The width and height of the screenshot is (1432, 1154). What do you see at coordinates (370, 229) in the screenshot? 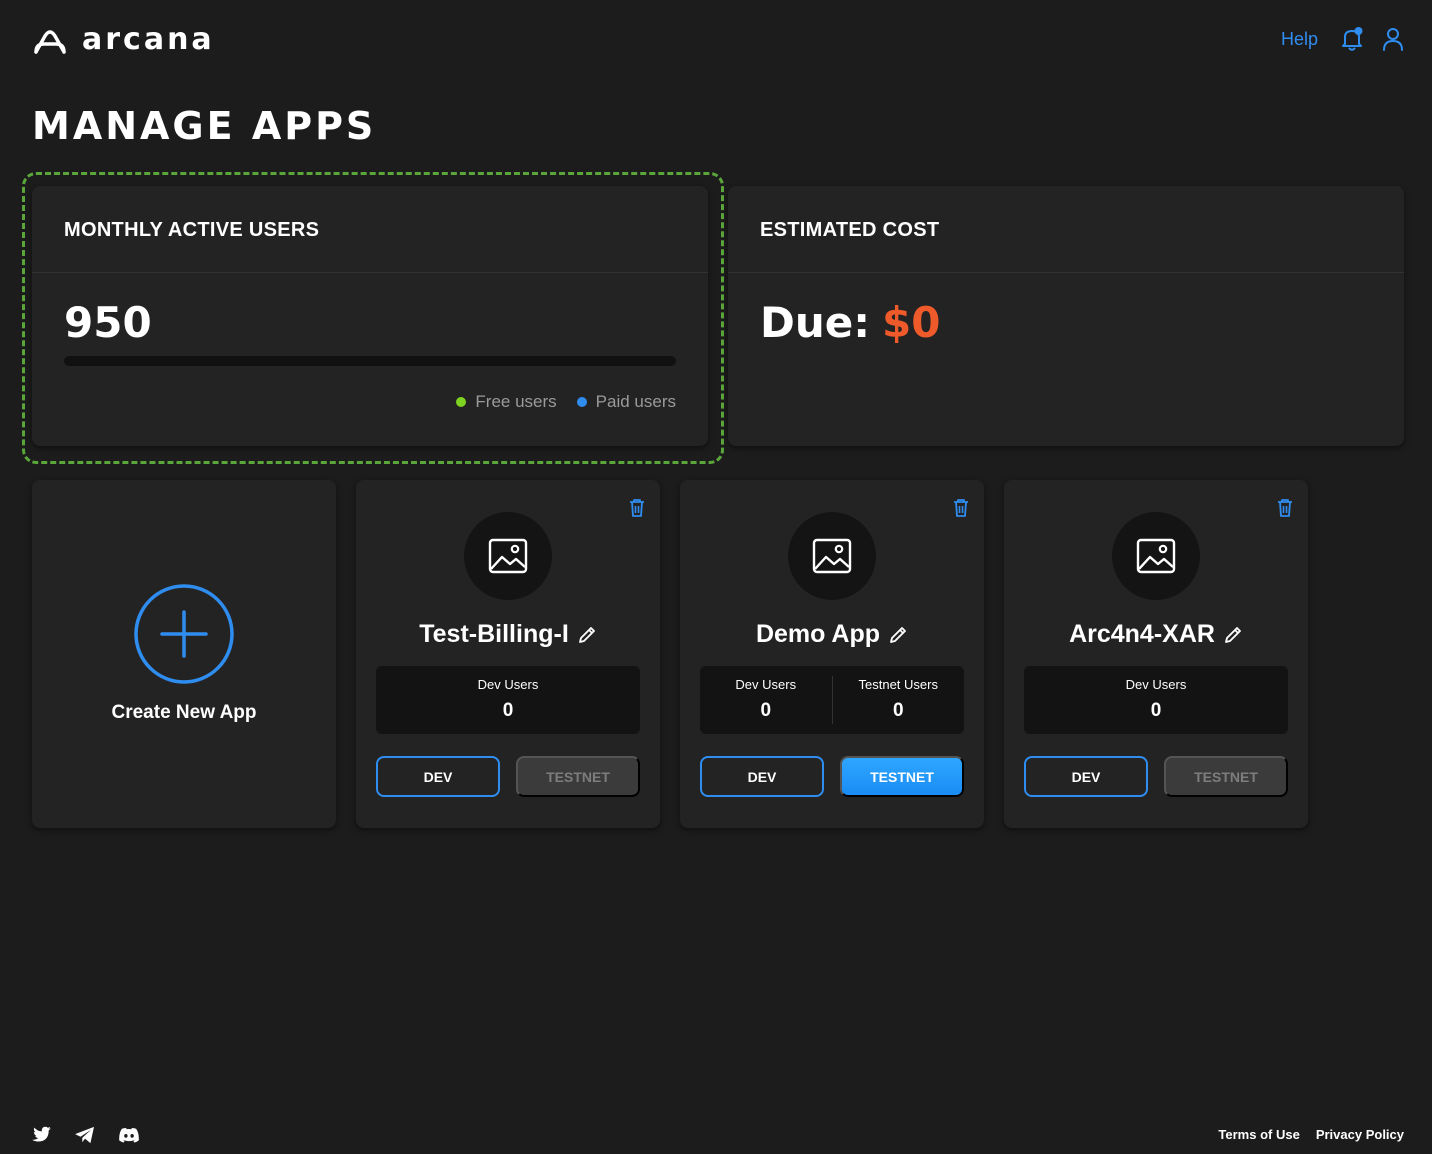
I see `mau-panel-title: MONTHLY ACTIVE USERS` at bounding box center [370, 229].